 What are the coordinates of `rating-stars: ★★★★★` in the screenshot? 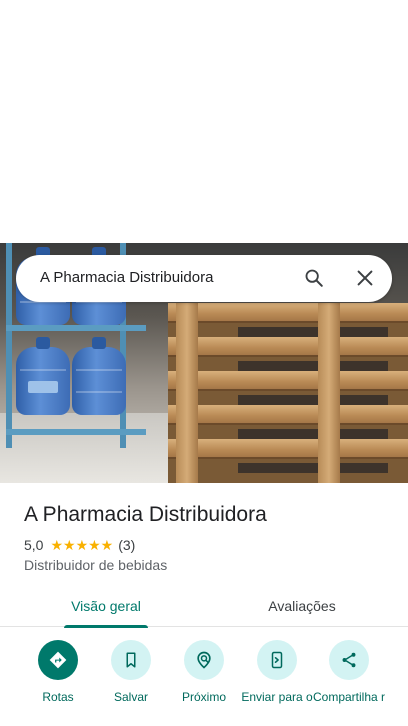 It's located at (82, 545).